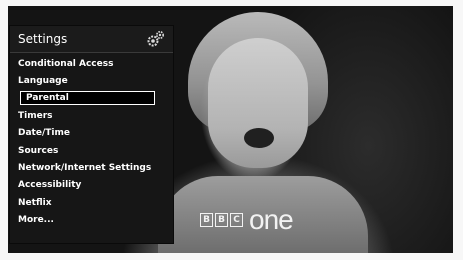  What do you see at coordinates (35, 115) in the screenshot?
I see `menu-item-label: Timers` at bounding box center [35, 115].